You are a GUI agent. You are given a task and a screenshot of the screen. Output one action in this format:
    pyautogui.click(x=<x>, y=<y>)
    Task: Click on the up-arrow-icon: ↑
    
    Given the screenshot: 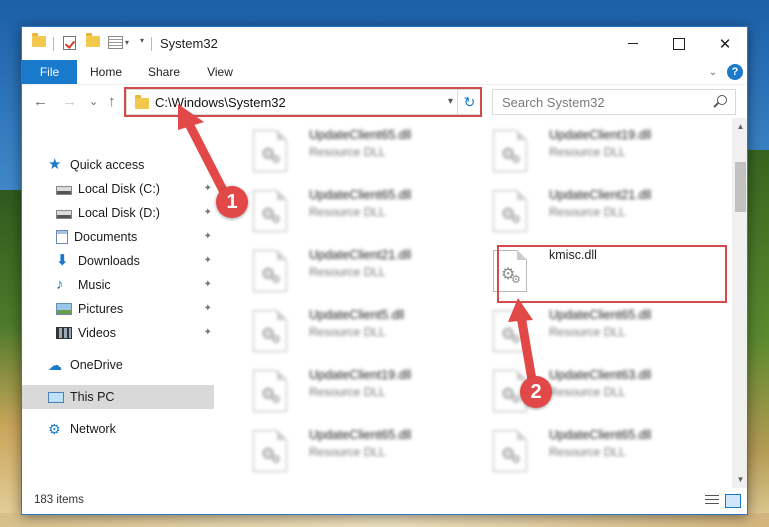 What is the action you would take?
    pyautogui.click(x=112, y=101)
    